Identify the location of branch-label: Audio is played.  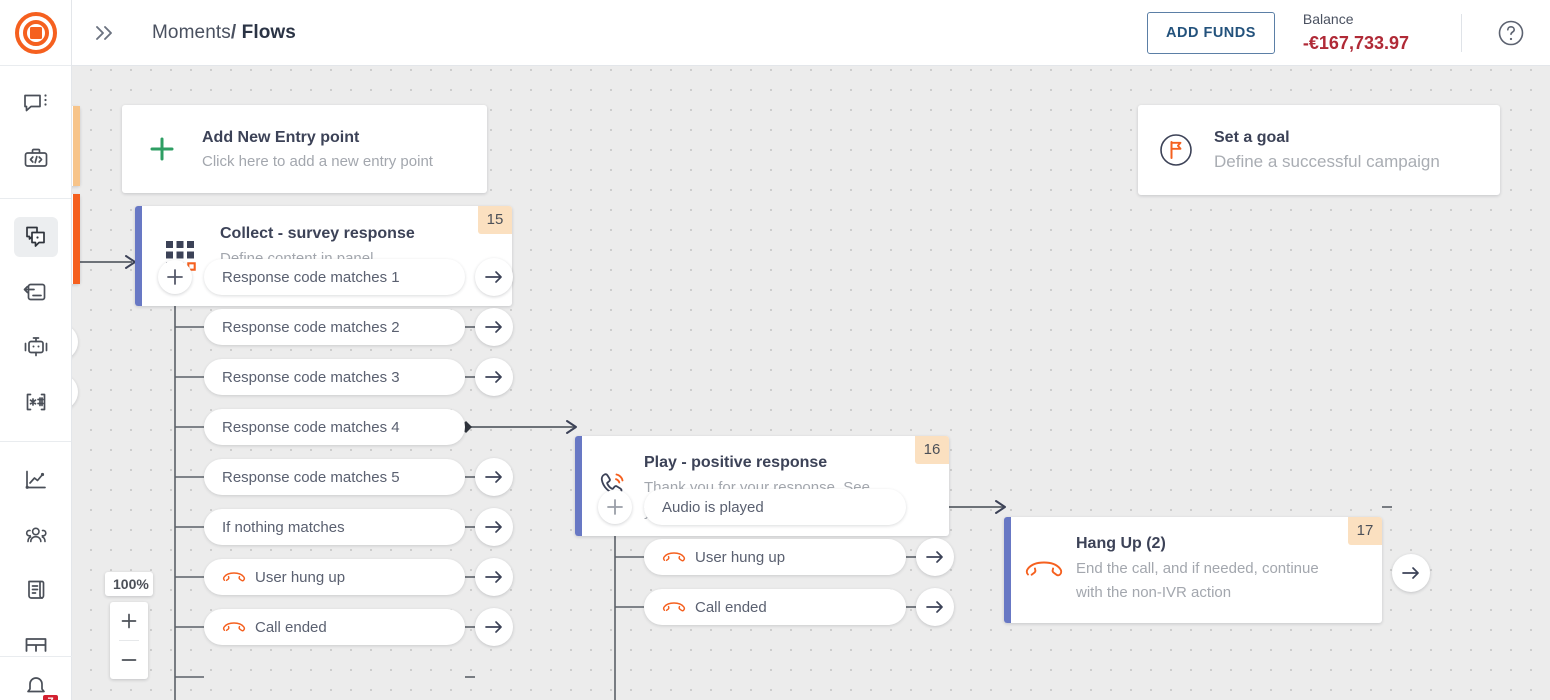
(713, 507).